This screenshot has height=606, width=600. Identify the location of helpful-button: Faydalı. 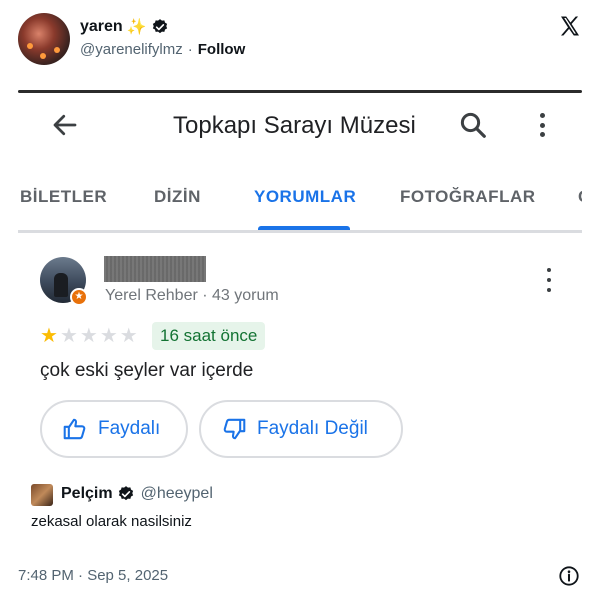
(114, 429).